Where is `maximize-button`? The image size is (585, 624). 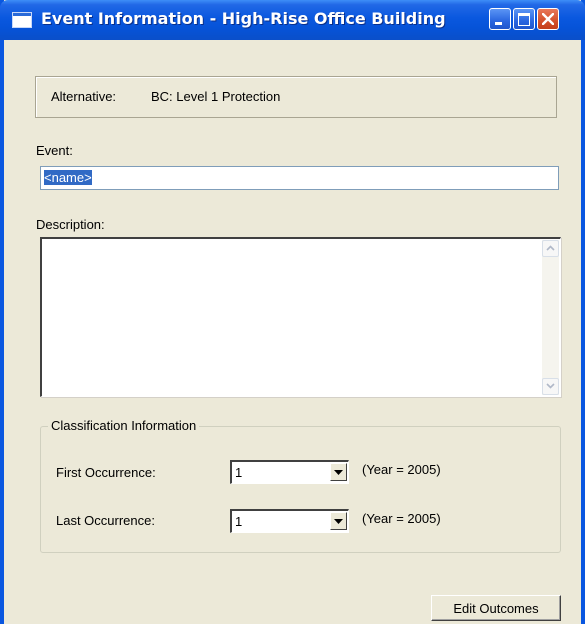
maximize-button is located at coordinates (524, 19).